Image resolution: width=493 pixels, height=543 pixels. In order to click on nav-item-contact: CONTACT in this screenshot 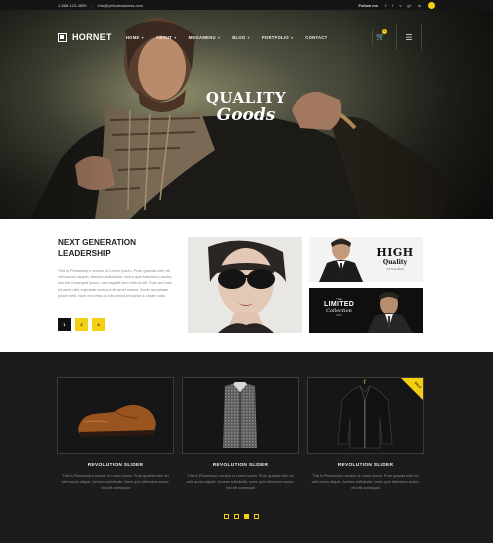, I will do `click(316, 37)`.